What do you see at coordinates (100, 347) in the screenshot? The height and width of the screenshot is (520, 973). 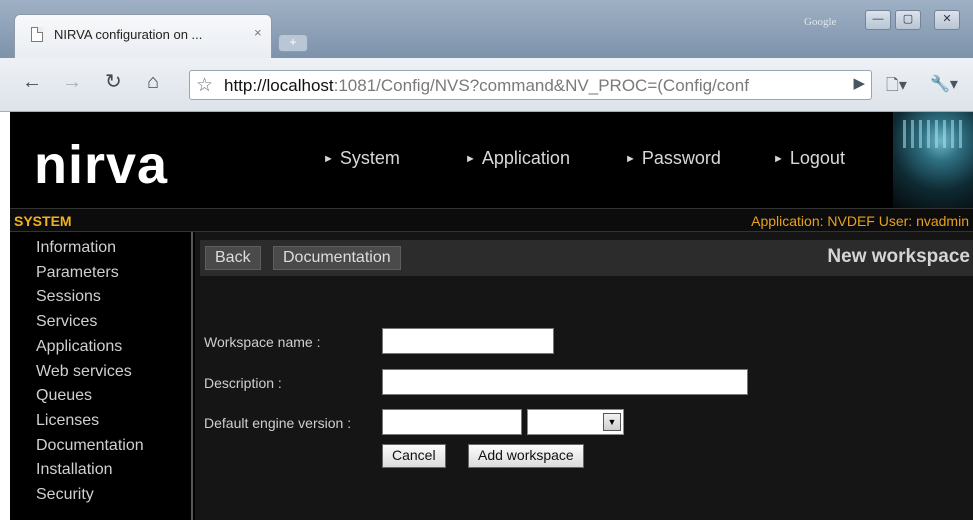 I see `sidebar-item-applications: Applications` at bounding box center [100, 347].